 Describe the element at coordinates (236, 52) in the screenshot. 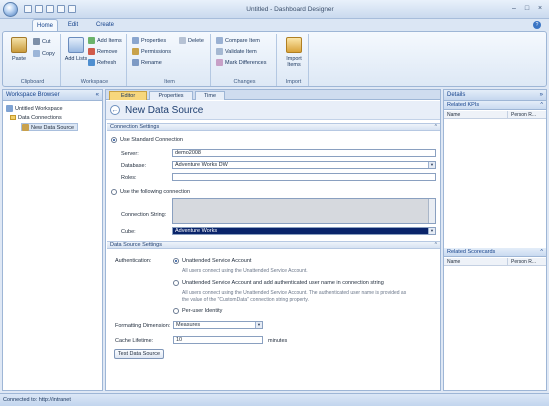

I see `validate-item-button: Validate Item` at that location.